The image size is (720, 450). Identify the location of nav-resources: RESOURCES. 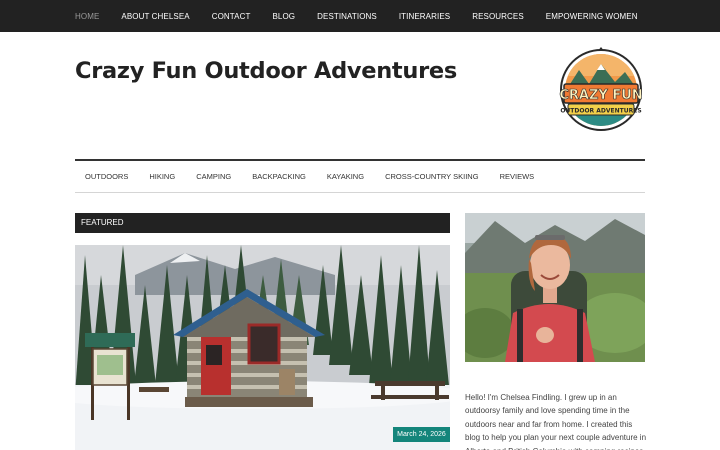
(498, 16).